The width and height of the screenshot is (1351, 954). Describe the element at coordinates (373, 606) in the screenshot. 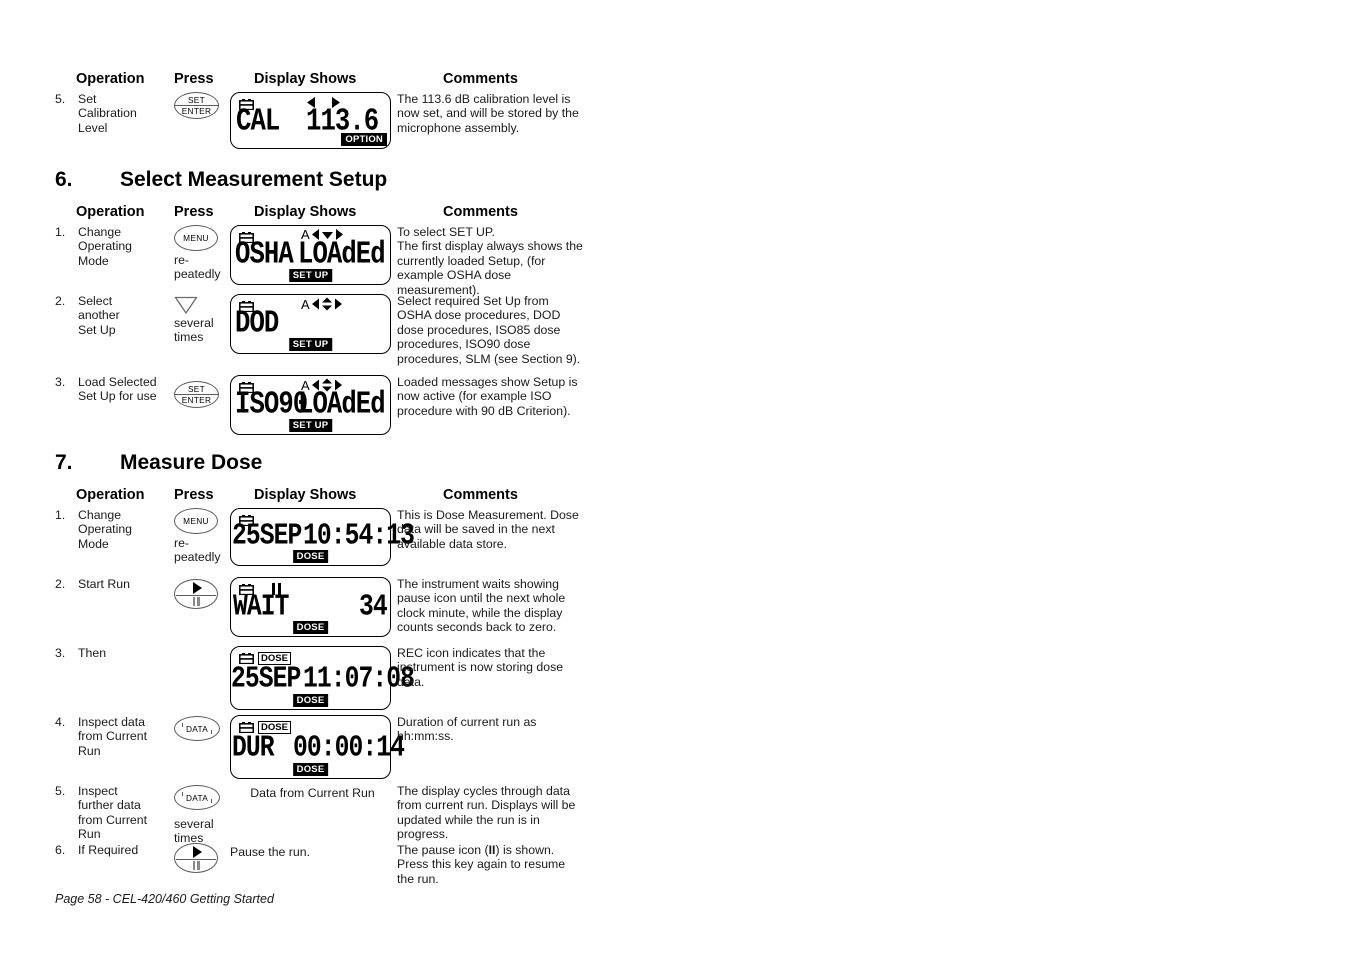

I see `lcd-right-text: 34` at that location.